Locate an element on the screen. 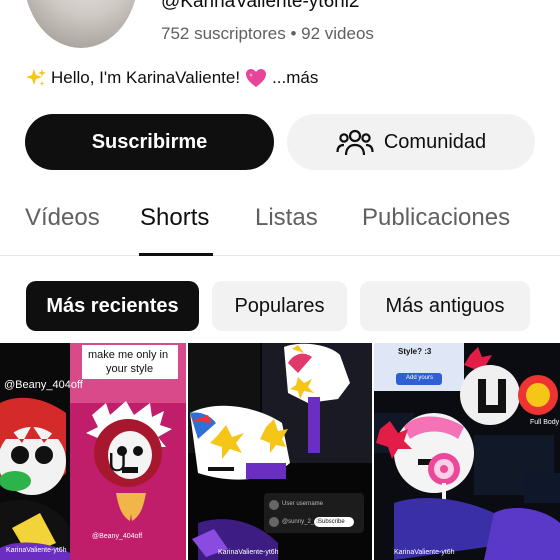  sparkles-icon is located at coordinates (36, 77).